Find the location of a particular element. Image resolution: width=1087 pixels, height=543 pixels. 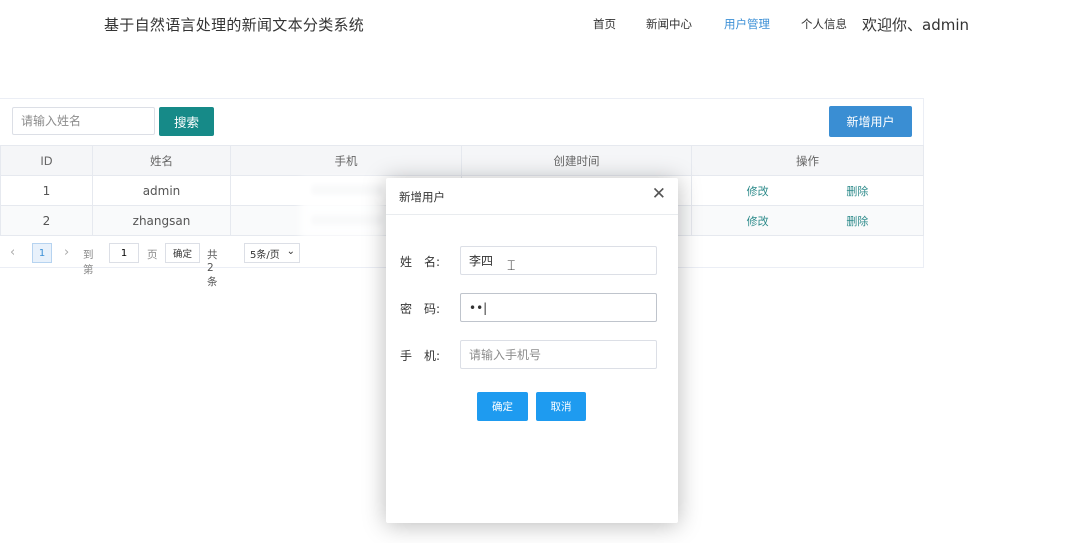

column-header-actions: 操作 is located at coordinates (807, 160).